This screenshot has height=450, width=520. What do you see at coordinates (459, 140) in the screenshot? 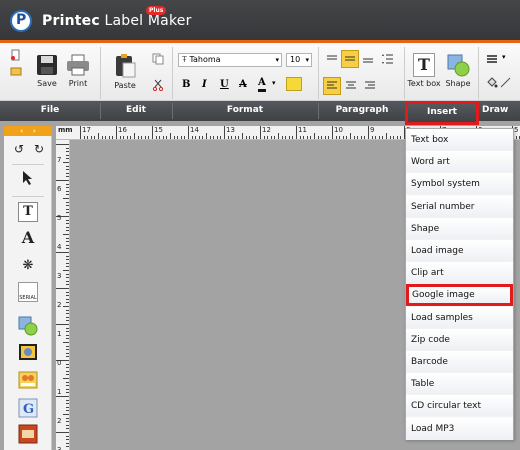
I see `menu-item-text-box: Text box` at bounding box center [459, 140].